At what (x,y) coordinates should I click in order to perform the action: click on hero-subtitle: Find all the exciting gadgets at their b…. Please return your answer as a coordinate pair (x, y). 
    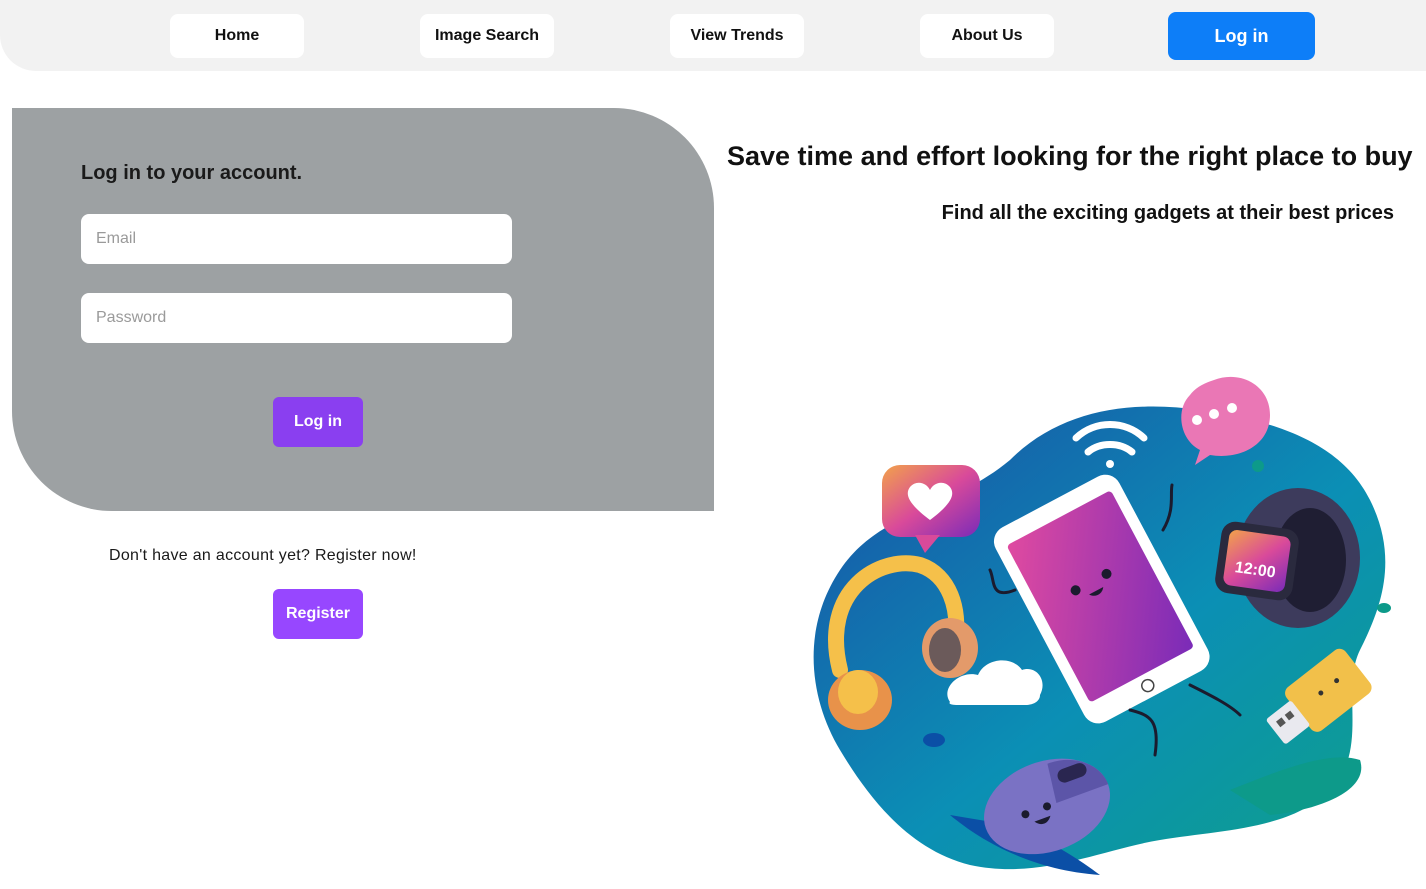
    Looking at the image, I should click on (1167, 213).